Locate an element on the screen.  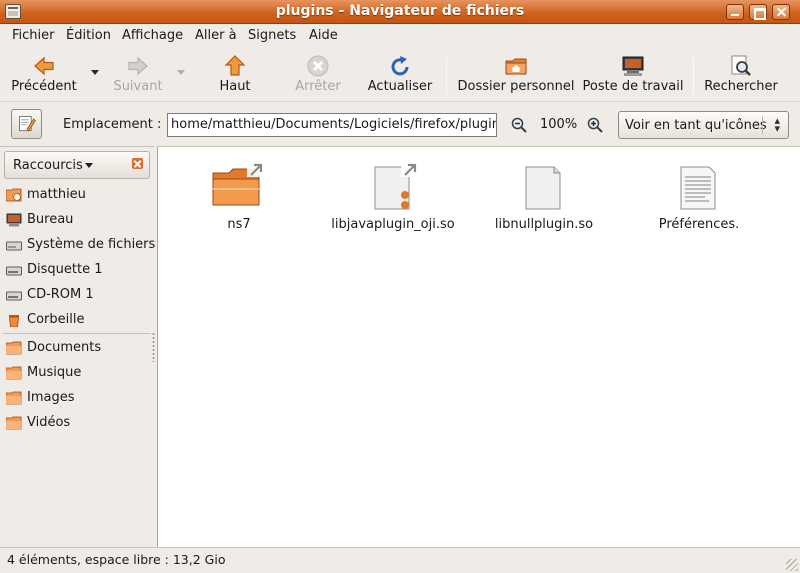
select-divider is located at coordinates (762, 125).